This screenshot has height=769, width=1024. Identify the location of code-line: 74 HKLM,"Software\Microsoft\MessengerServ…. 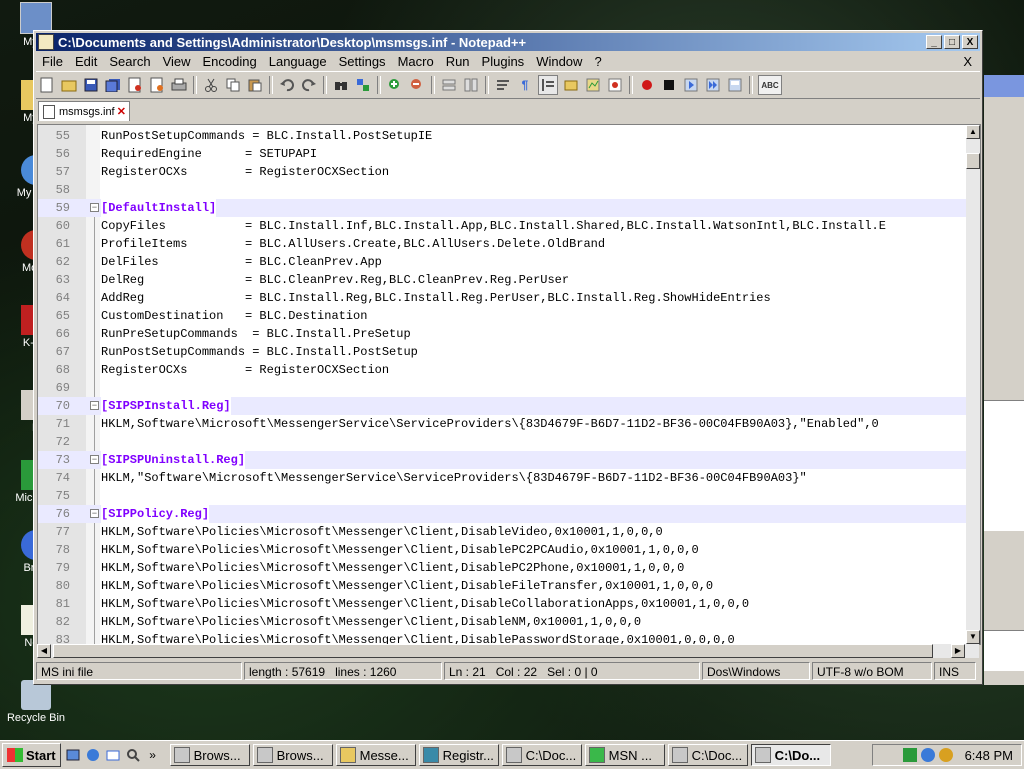
(502, 478).